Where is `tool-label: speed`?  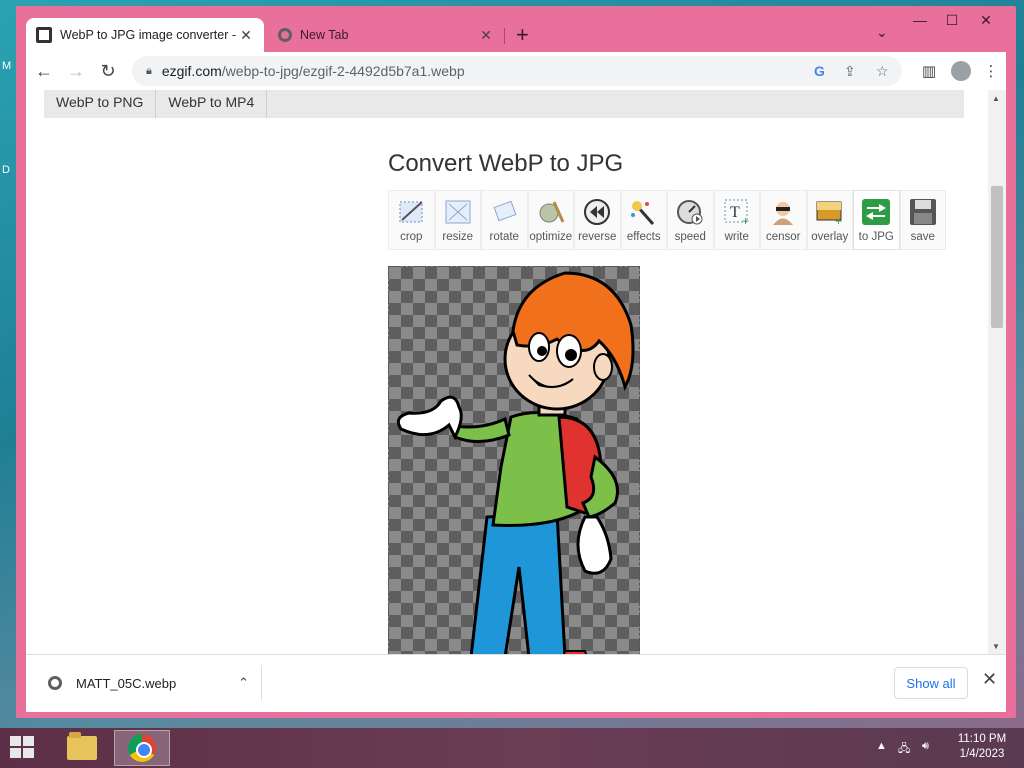 tool-label: speed is located at coordinates (690, 237).